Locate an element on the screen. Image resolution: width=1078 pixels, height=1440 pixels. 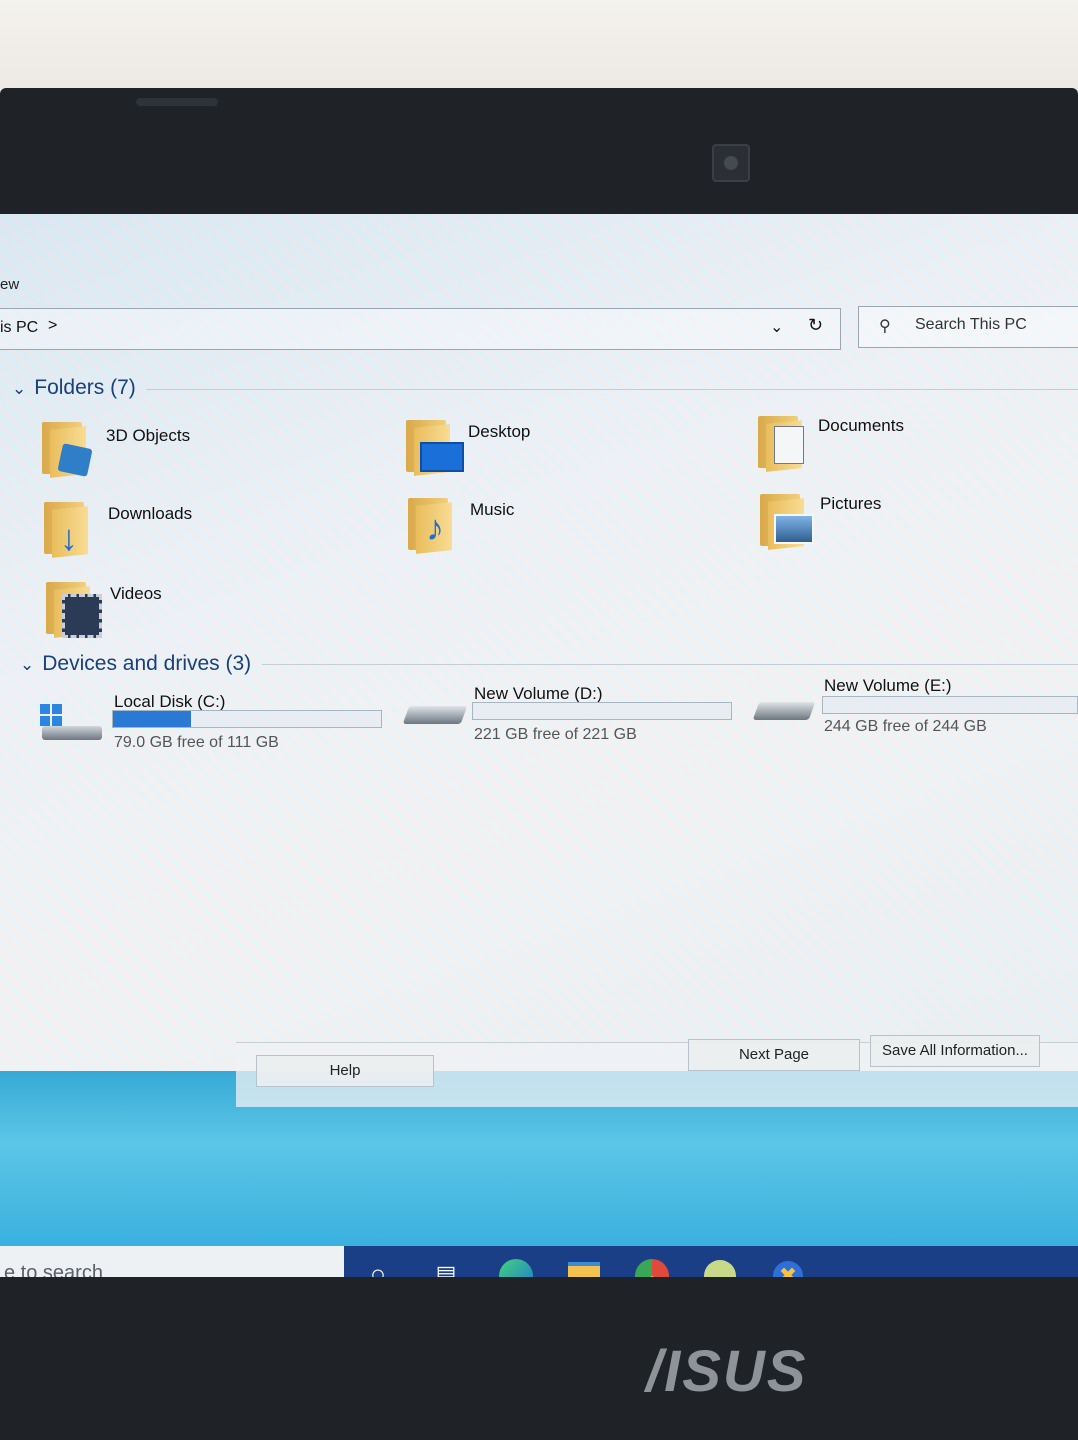
folder-3d-objects: 3D Objects is located at coordinates (165, 451).